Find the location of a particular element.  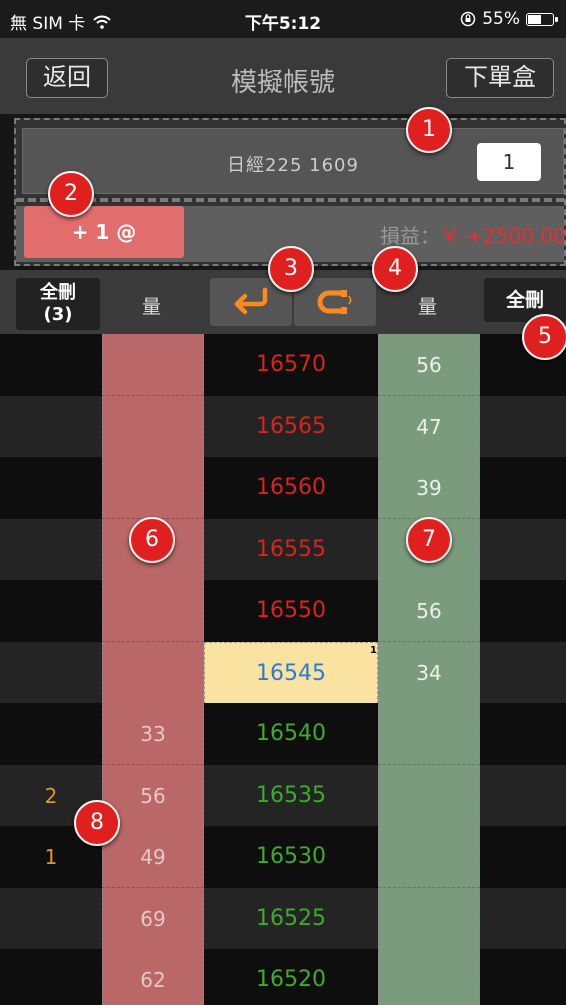

callout-3: 3 is located at coordinates (291, 269).